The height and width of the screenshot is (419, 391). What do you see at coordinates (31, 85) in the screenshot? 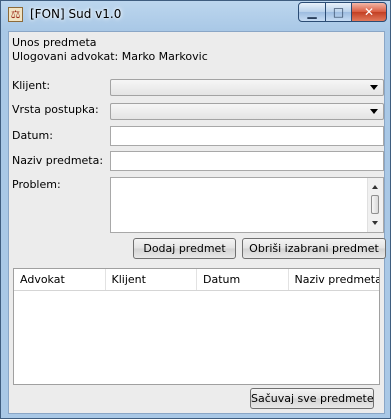
I see `client-label: Klijent:` at bounding box center [31, 85].